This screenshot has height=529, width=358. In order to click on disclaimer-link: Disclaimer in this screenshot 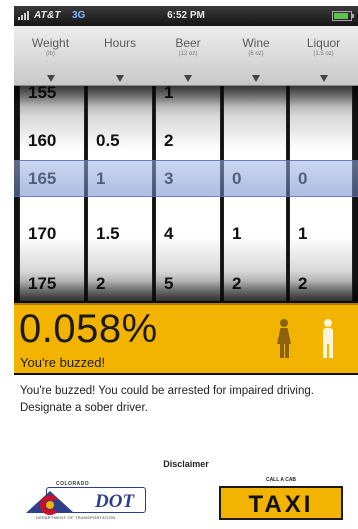, I will do `click(186, 464)`.